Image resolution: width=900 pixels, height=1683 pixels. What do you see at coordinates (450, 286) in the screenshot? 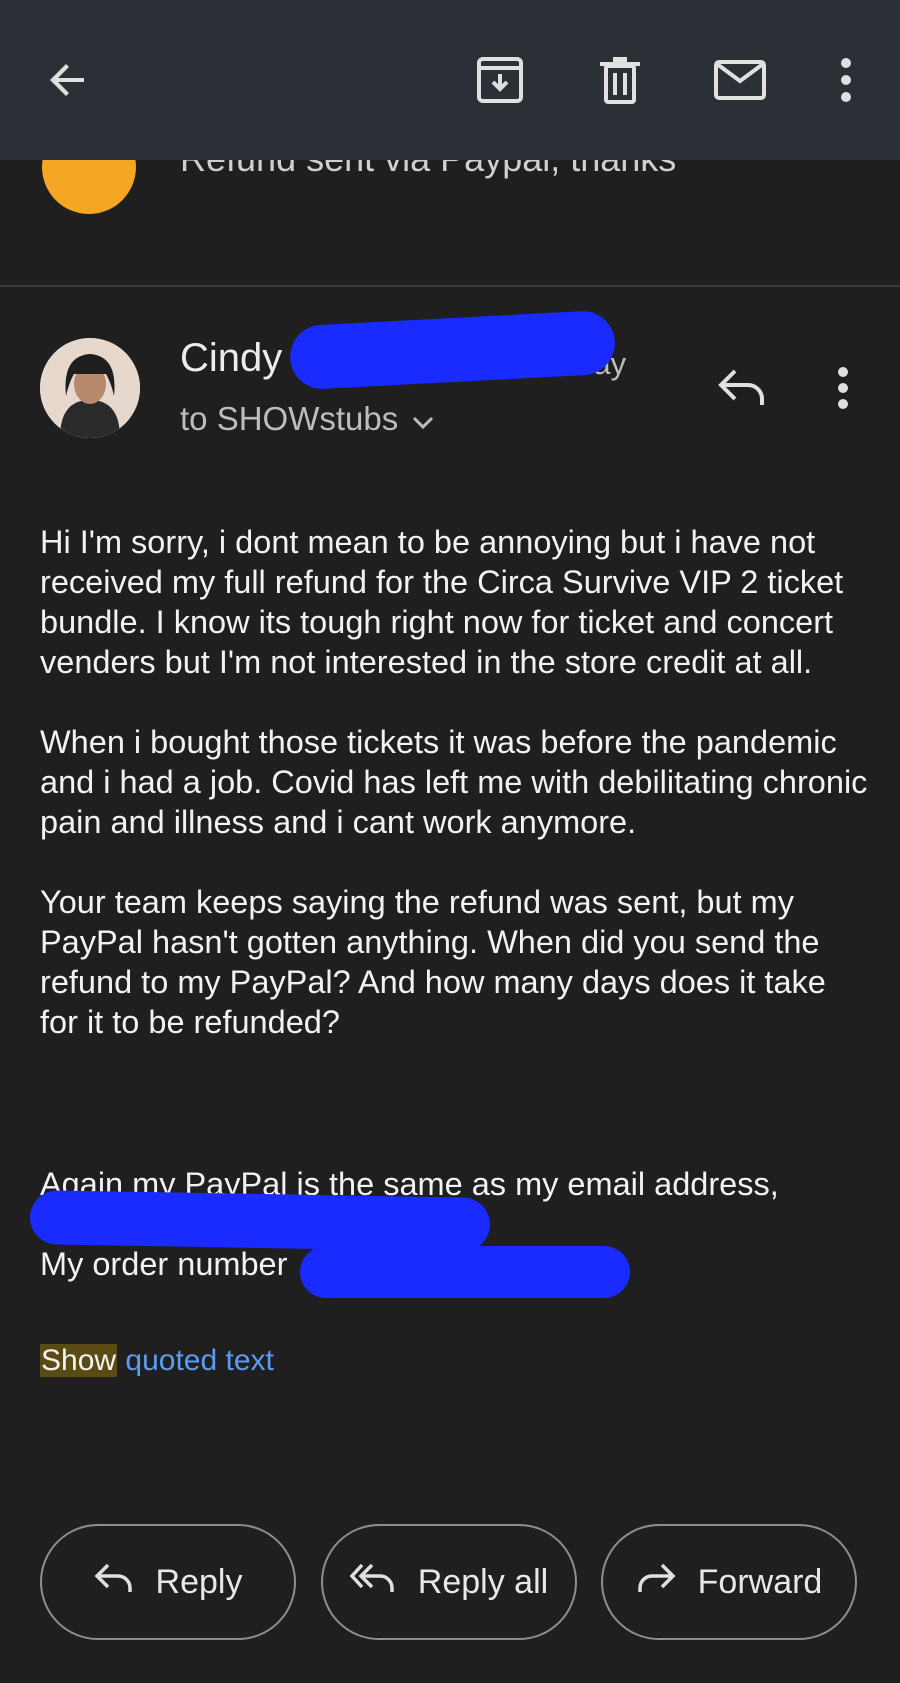
I see `message-divider` at bounding box center [450, 286].